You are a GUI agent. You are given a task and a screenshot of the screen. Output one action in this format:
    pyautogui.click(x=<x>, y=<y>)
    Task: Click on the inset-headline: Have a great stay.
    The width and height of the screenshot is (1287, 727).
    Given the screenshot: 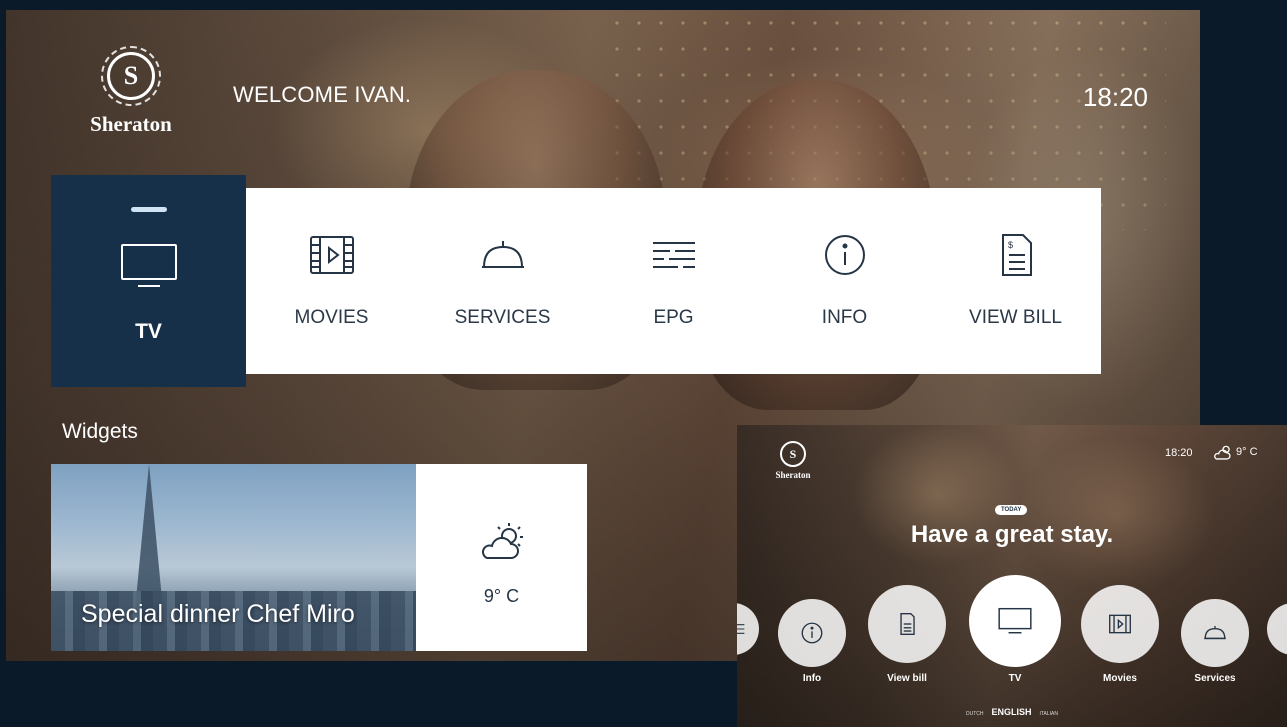 What is the action you would take?
    pyautogui.click(x=1012, y=534)
    